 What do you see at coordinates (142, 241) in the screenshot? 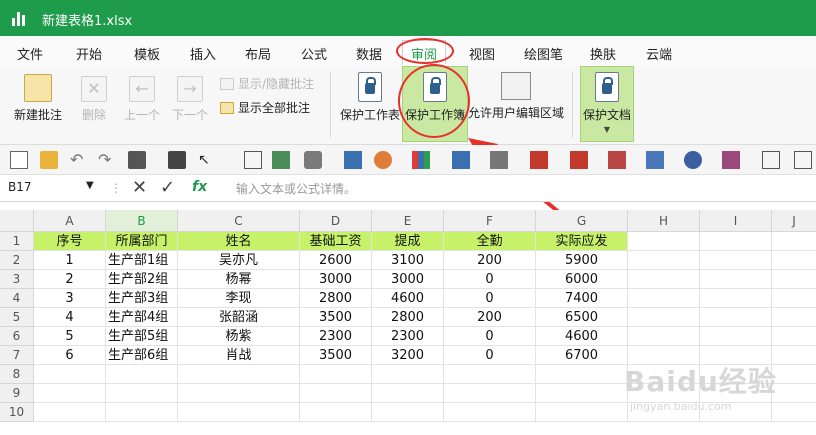
I see `header-cell: 所属部门` at bounding box center [142, 241].